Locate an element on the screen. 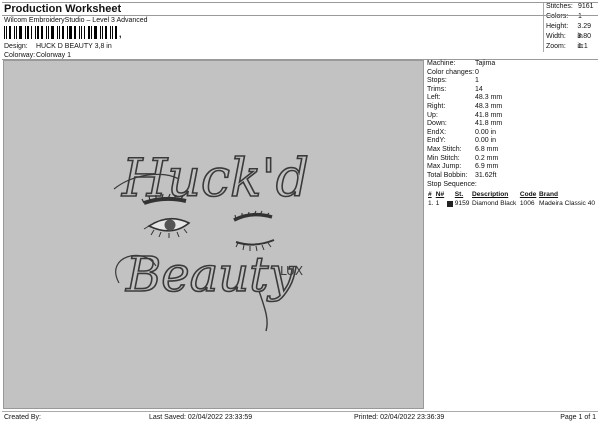 This screenshot has width=600, height=424. summary-value: 9161 is located at coordinates (586, 6).